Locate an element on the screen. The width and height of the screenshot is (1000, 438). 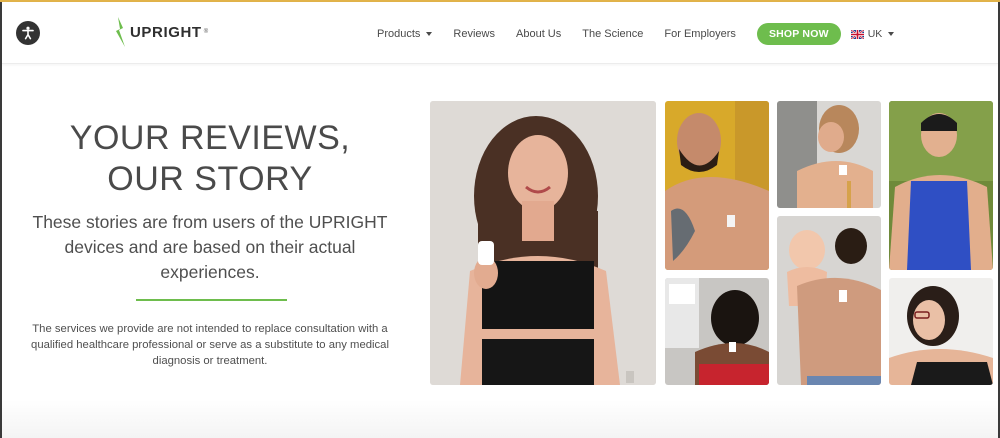
upright-logo: UPRIGHT ® is located at coordinates (161, 32).